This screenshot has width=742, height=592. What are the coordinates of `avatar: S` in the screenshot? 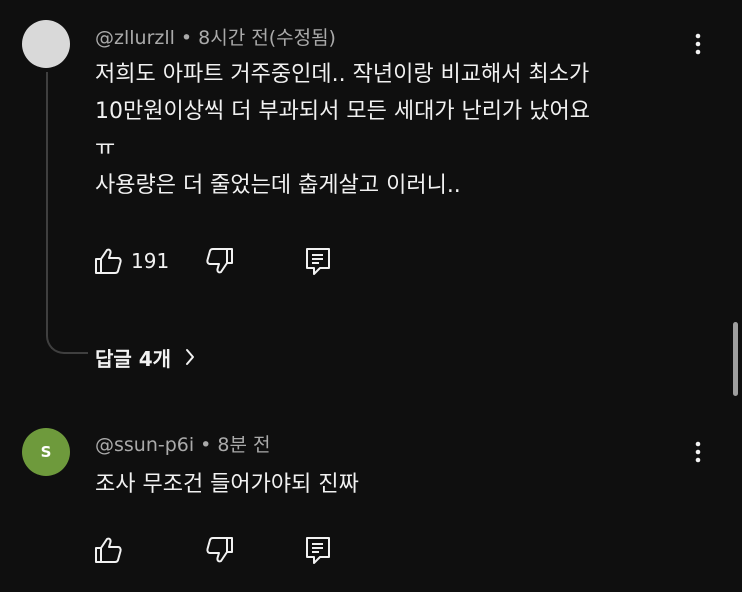 It's located at (46, 452).